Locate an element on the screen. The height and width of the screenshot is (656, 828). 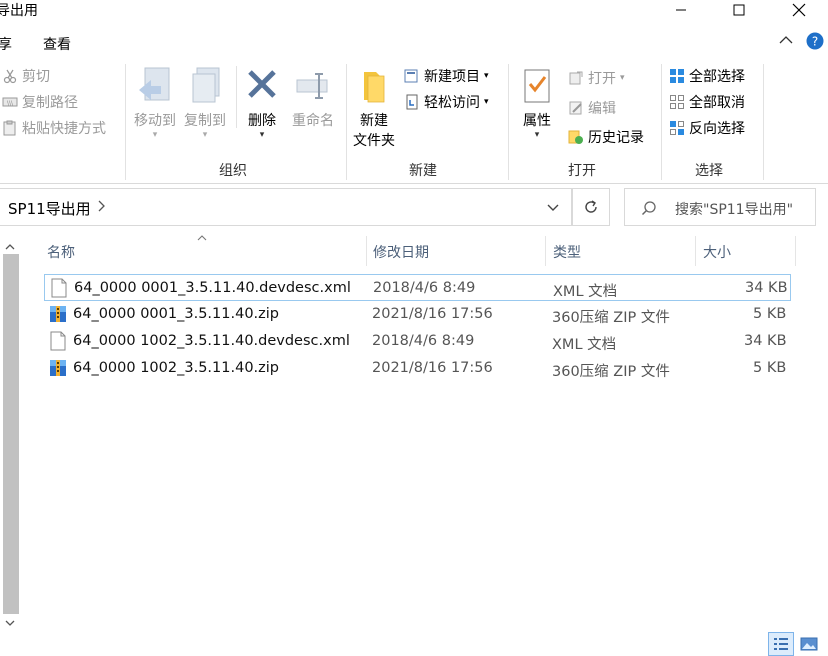
file-type: 360压缩 ZIP 文件 is located at coordinates (611, 318).